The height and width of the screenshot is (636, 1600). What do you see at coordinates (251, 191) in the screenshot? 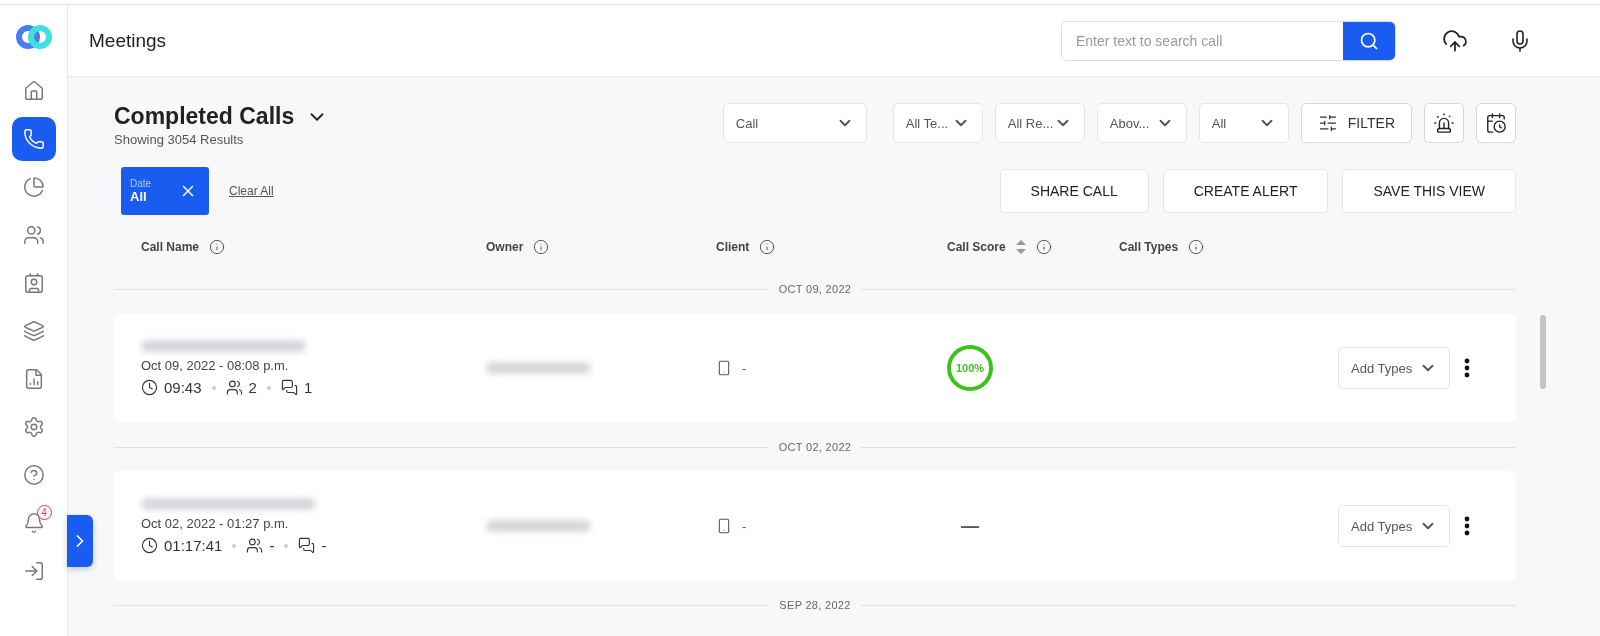
I see `clear-all-link: Clear All` at bounding box center [251, 191].